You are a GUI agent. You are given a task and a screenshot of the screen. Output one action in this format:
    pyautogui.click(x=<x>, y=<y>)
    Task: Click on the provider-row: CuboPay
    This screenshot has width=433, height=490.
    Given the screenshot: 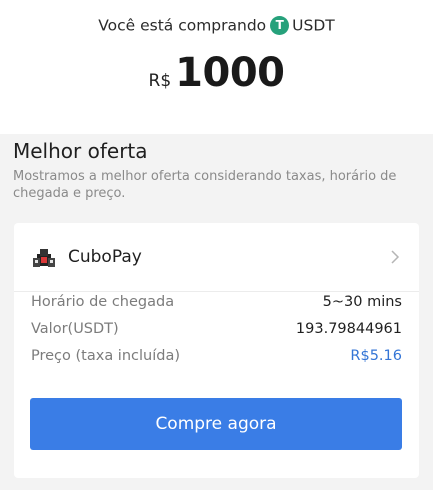 What is the action you would take?
    pyautogui.click(x=216, y=257)
    